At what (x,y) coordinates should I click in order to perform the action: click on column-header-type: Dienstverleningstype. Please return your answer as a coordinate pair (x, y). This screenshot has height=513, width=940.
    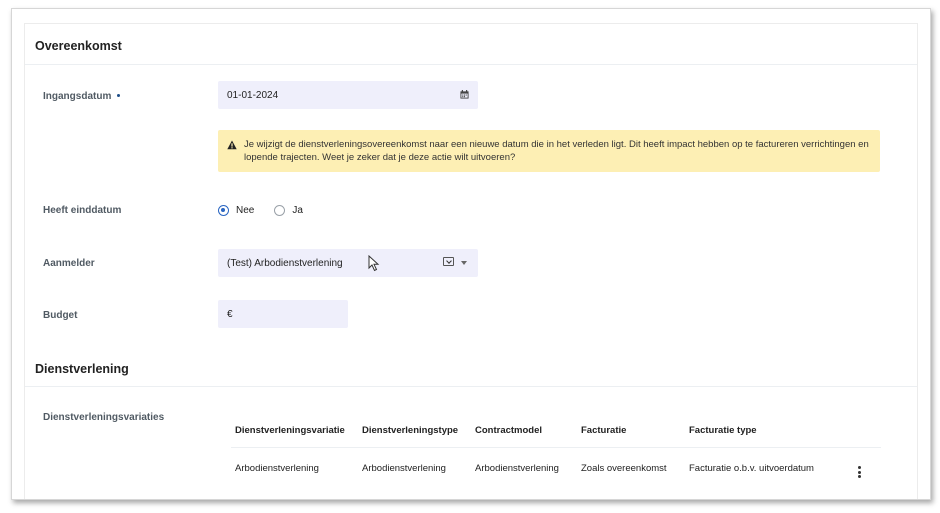
    Looking at the image, I should click on (410, 430).